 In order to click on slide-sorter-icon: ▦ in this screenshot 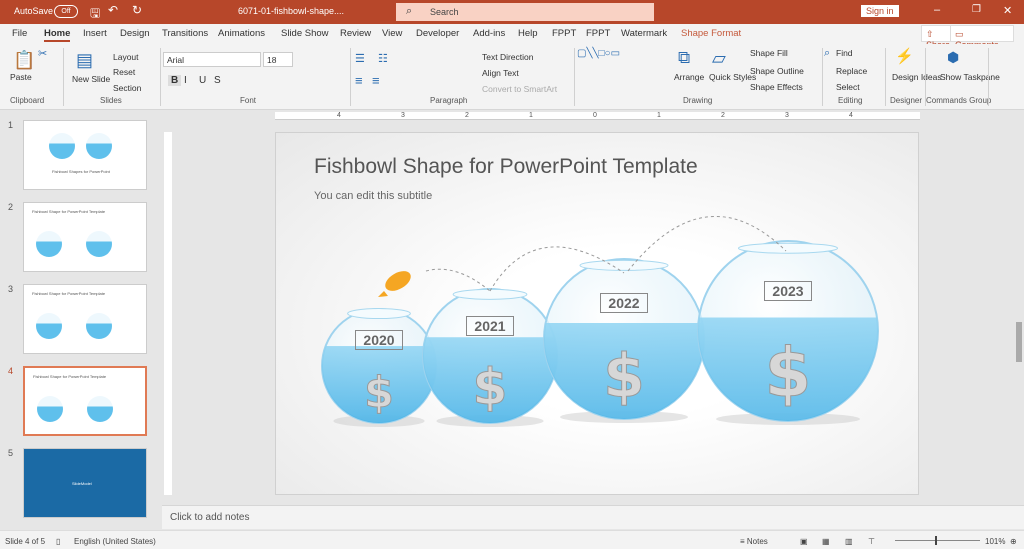, I will do `click(826, 541)`.